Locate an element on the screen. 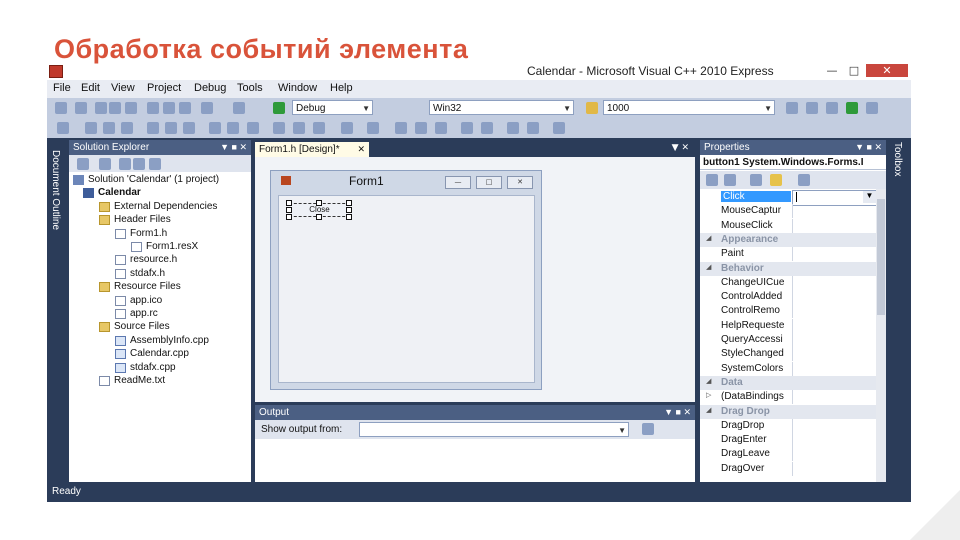  output-source-dropdown: ▼ is located at coordinates (494, 429).